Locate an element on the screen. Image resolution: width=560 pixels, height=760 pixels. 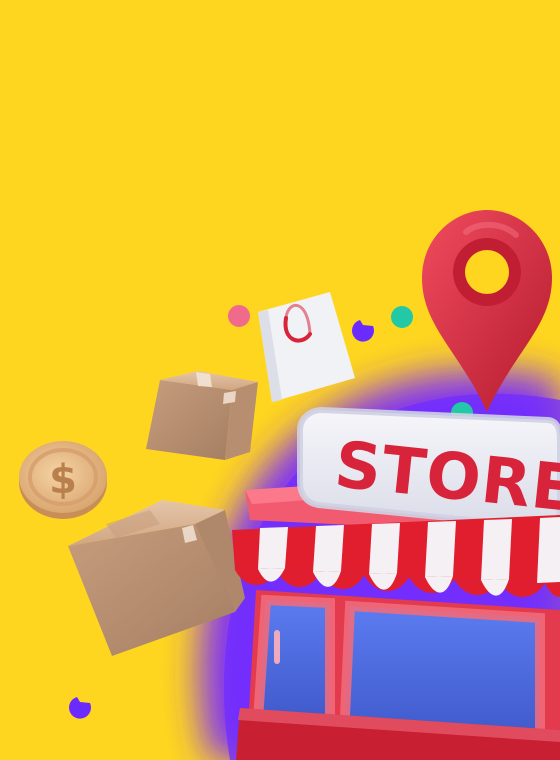
dollar-coin-icon: $ is located at coordinates (63, 480).